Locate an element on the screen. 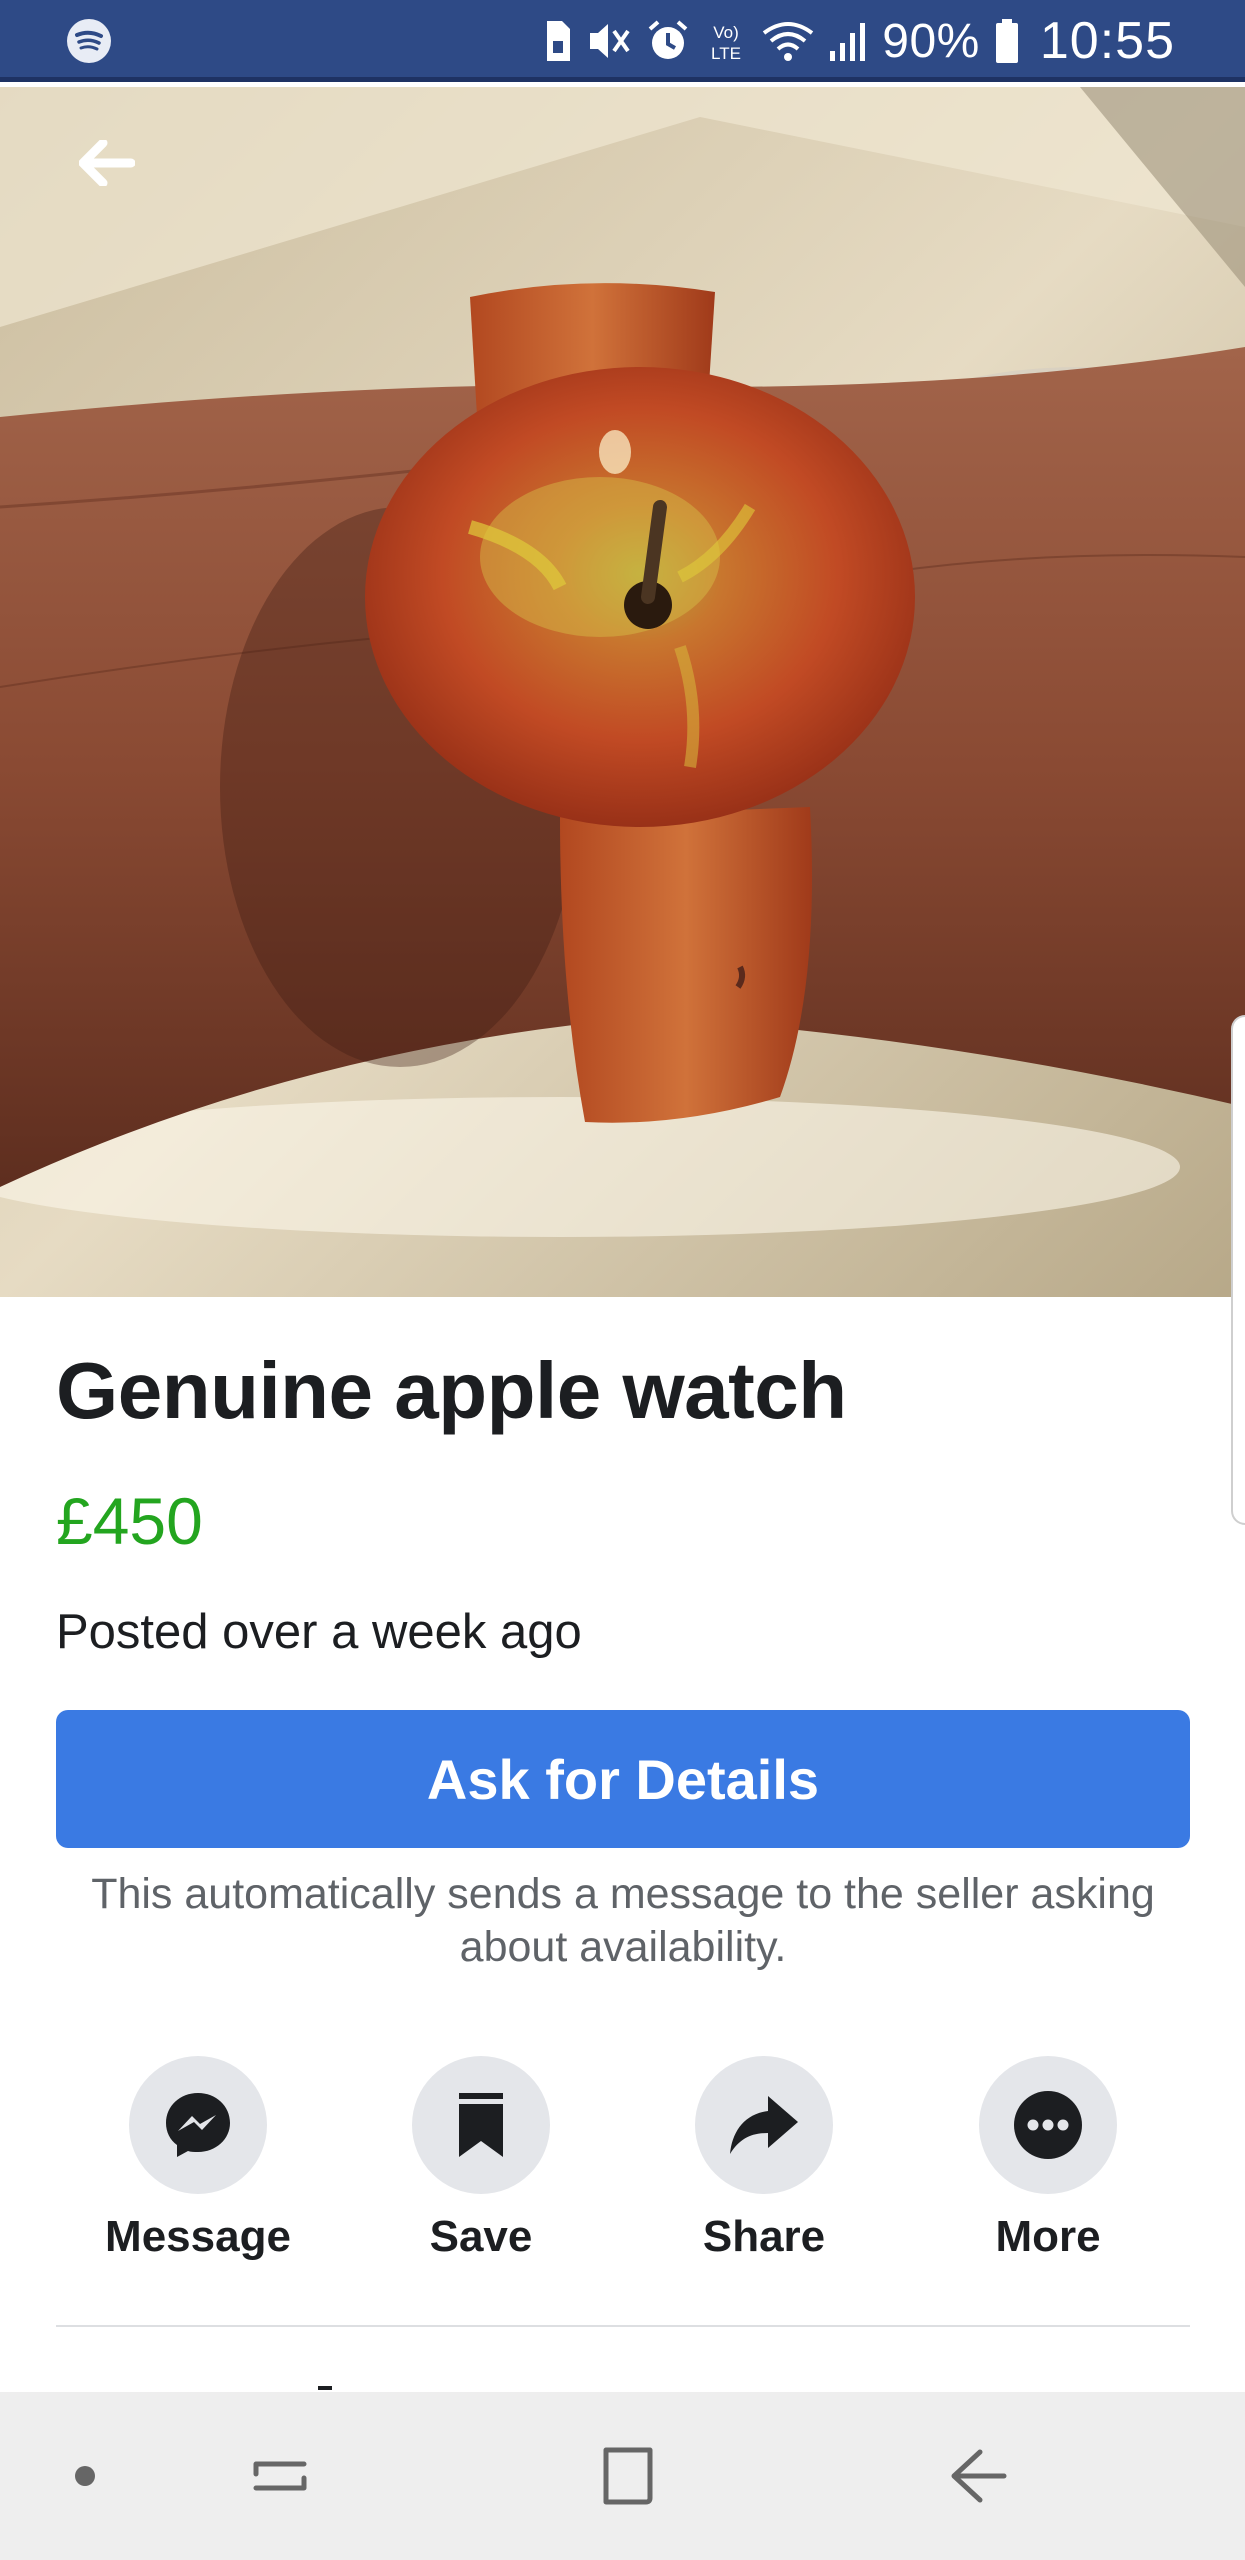  status-bar: Vo) LTE 90% 10:55 is located at coordinates (622, 41).